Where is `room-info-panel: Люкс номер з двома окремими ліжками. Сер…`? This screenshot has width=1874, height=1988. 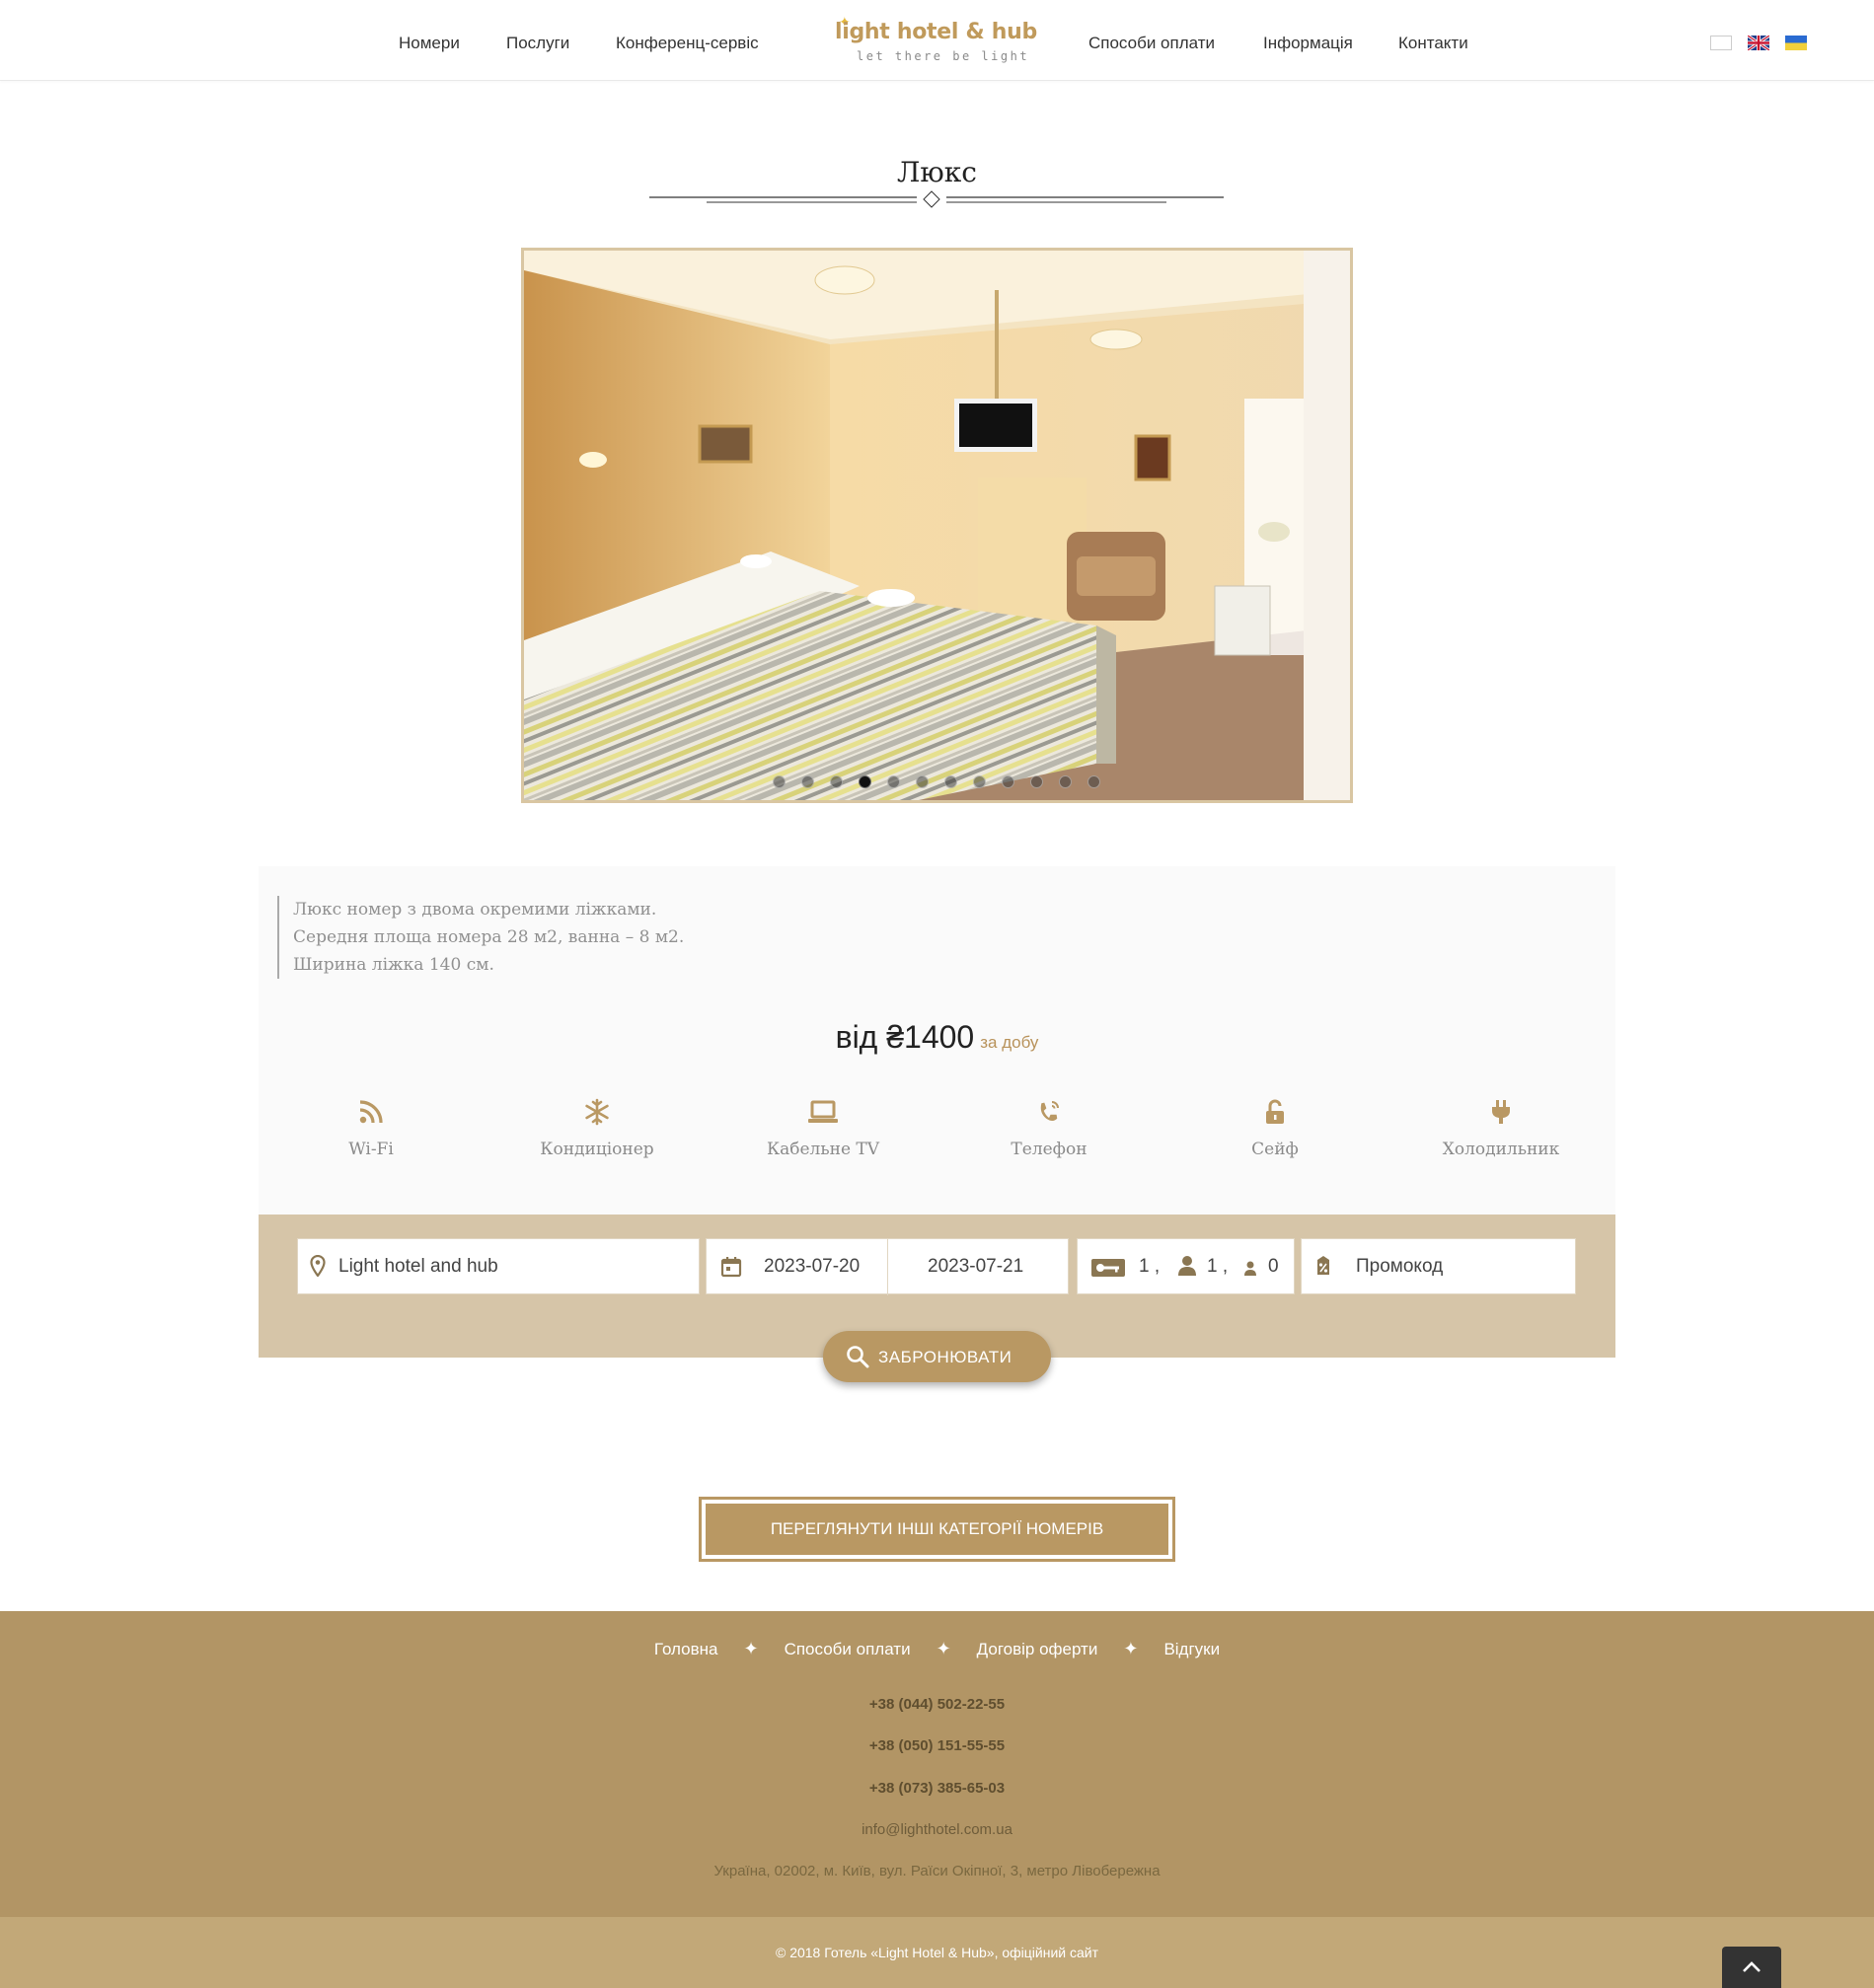
room-info-panel: Люкс номер з двома окремими ліжками. Сер… is located at coordinates (937, 1041).